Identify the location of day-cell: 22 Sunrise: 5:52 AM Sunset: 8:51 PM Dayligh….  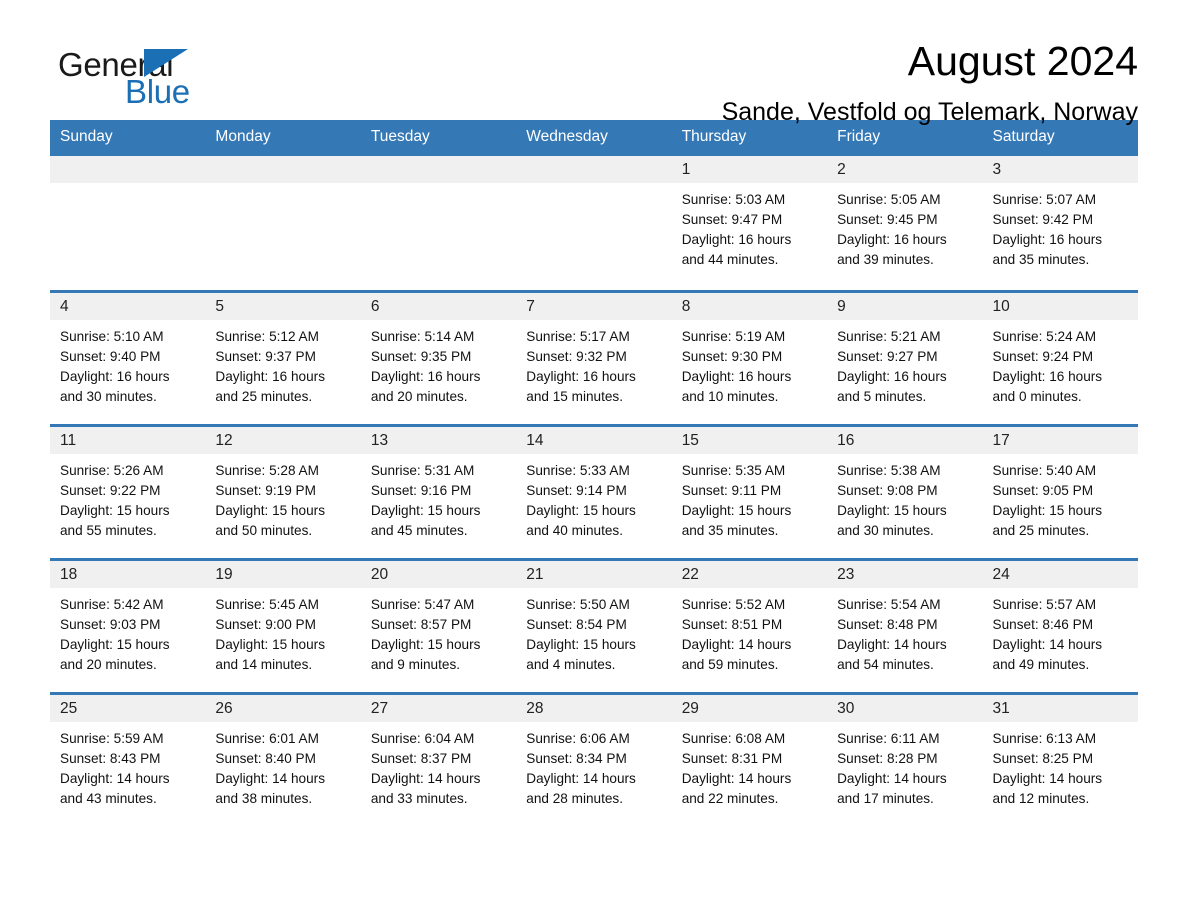
(749, 626).